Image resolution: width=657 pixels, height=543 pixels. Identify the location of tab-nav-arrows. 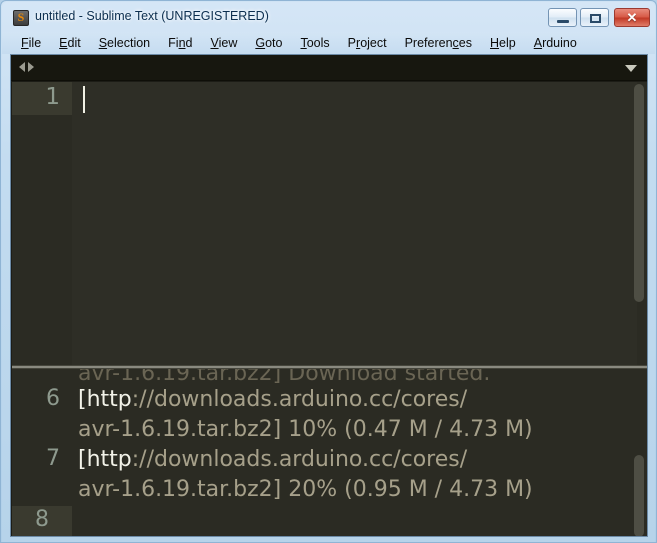
(26, 67).